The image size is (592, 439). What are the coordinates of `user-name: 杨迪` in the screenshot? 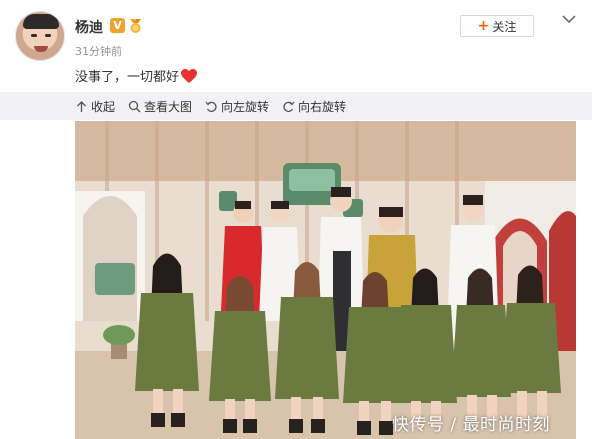 It's located at (89, 27).